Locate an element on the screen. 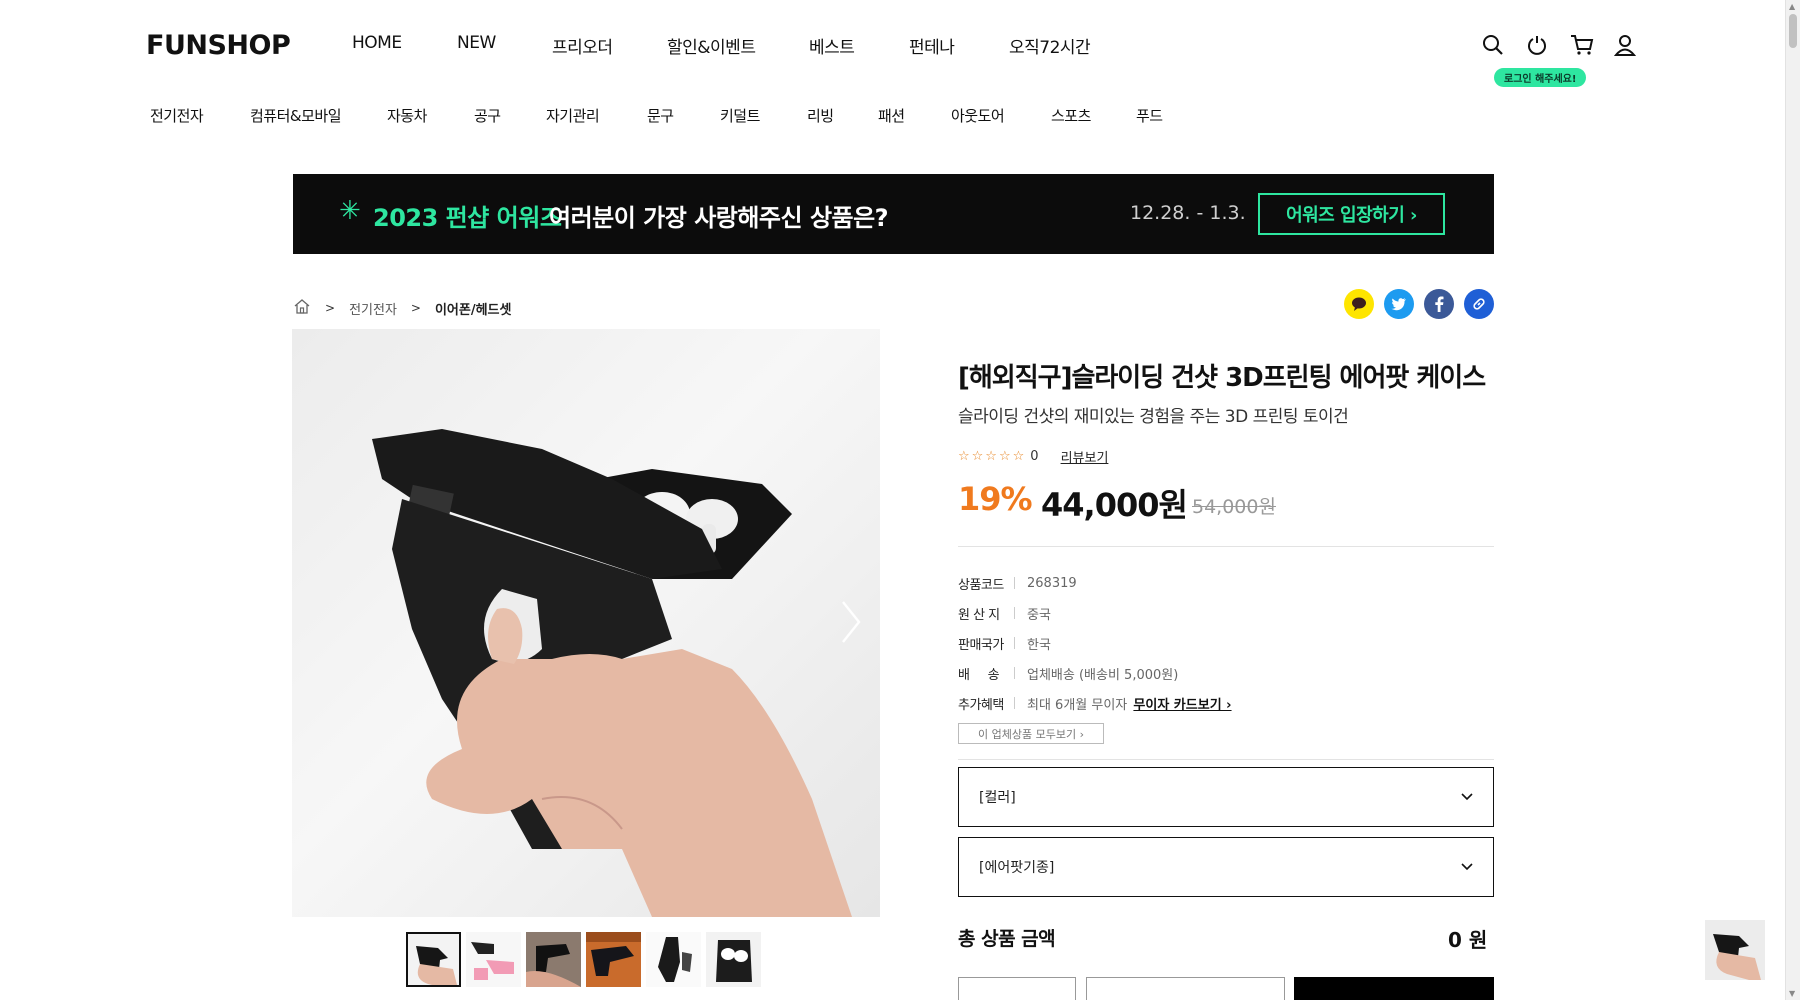  category-item: 패션 is located at coordinates (914, 115).